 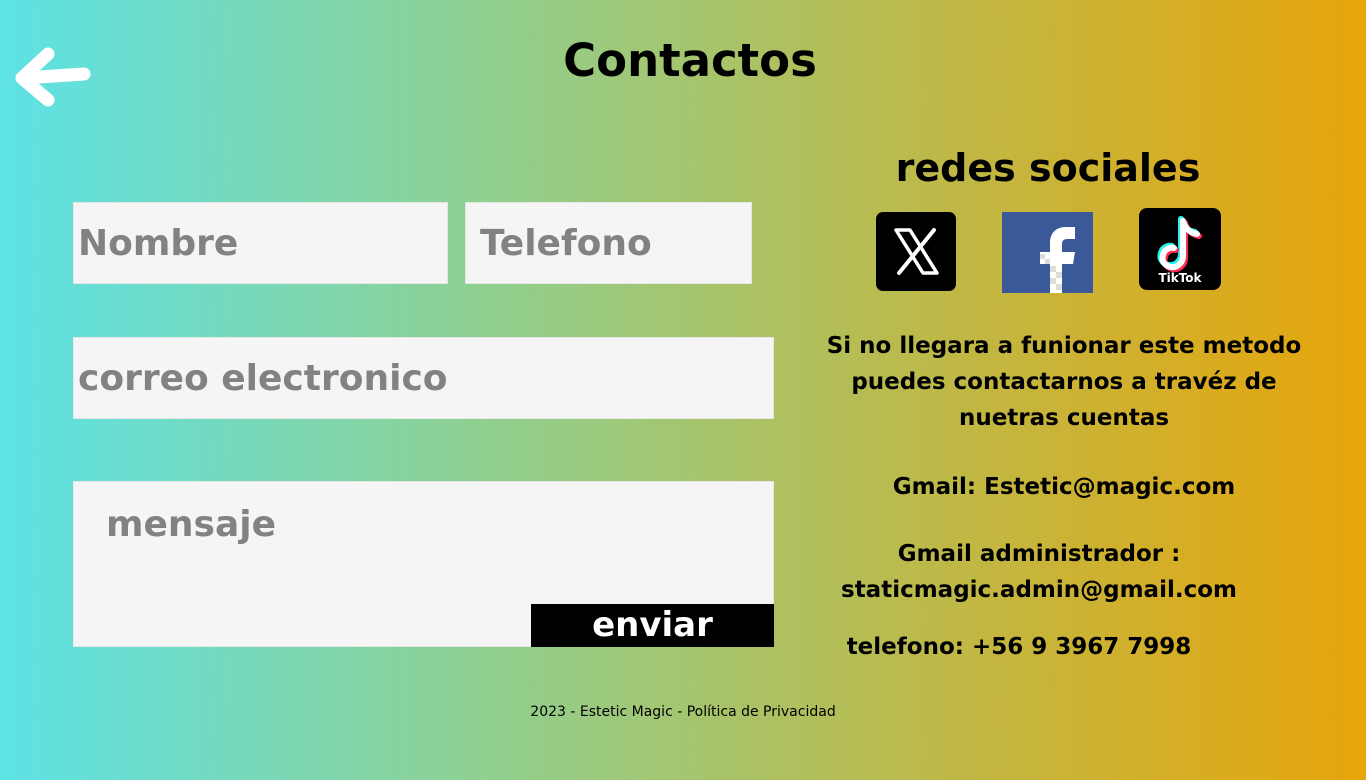 I want to click on phone-input, so click(x=608, y=243).